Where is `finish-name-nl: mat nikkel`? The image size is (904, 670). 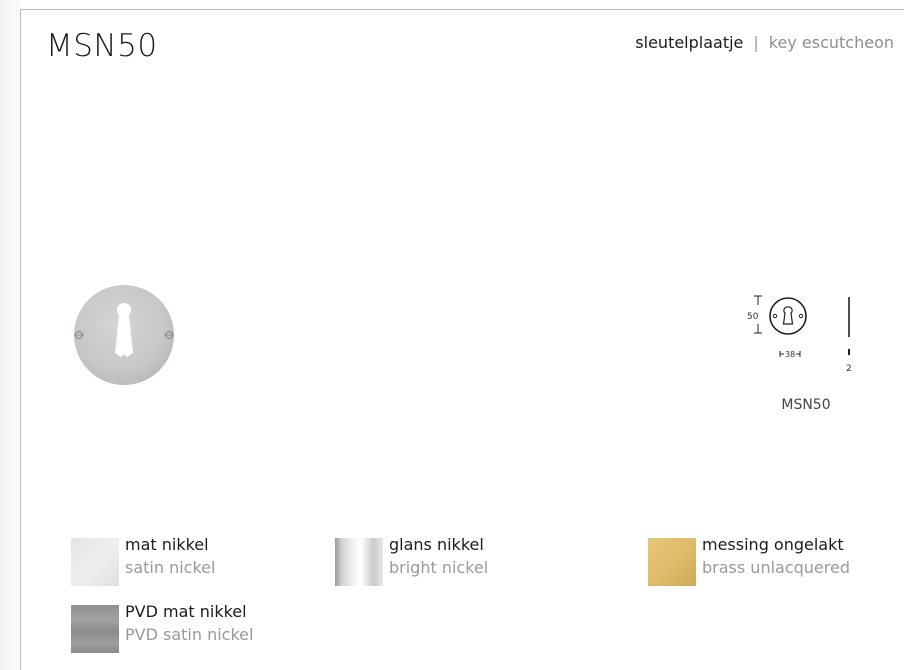 finish-name-nl: mat nikkel is located at coordinates (167, 544).